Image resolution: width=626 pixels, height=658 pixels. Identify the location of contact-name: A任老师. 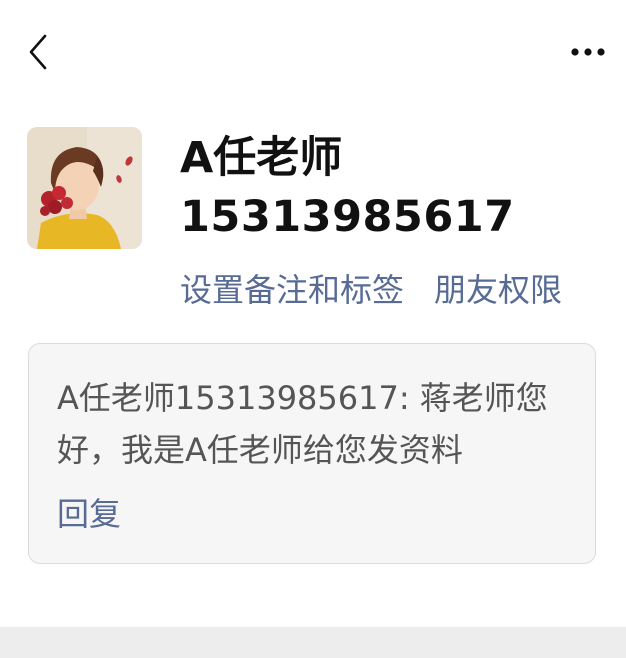
(261, 158).